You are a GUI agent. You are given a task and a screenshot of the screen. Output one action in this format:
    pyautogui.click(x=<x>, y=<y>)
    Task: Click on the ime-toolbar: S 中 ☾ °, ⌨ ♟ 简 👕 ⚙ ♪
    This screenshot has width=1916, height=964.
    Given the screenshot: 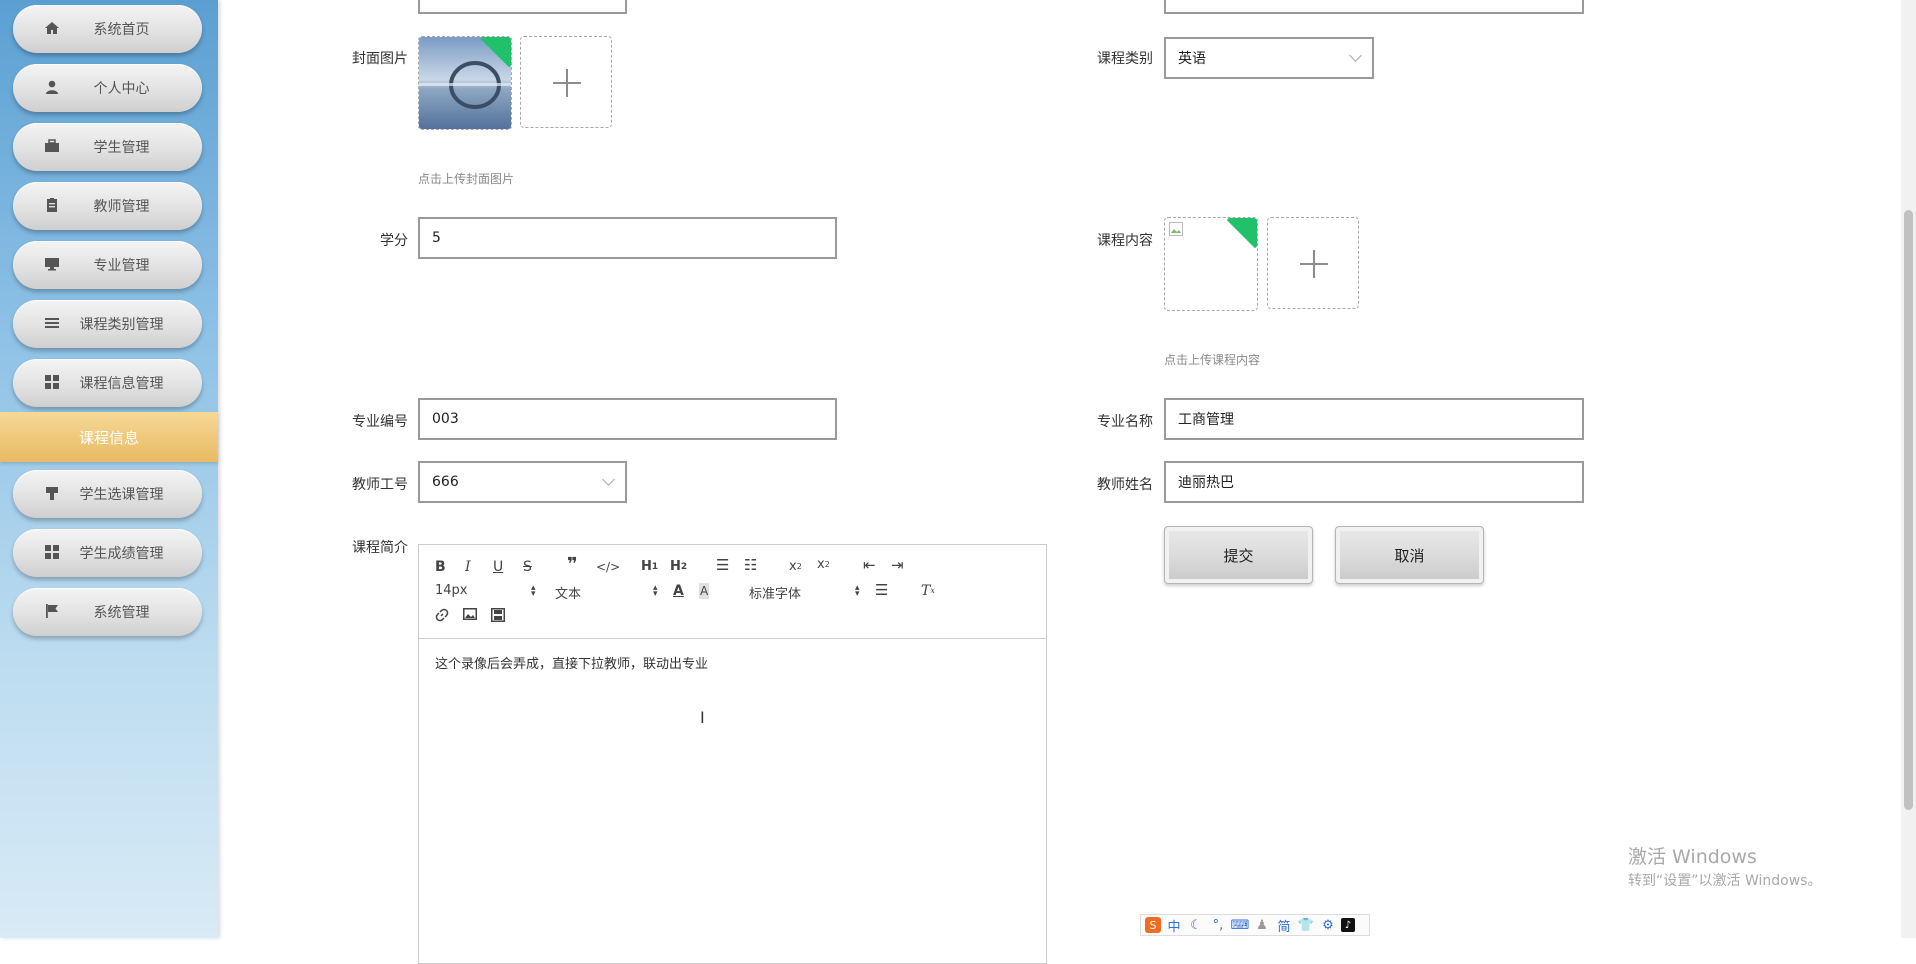 What is the action you would take?
    pyautogui.click(x=1255, y=925)
    